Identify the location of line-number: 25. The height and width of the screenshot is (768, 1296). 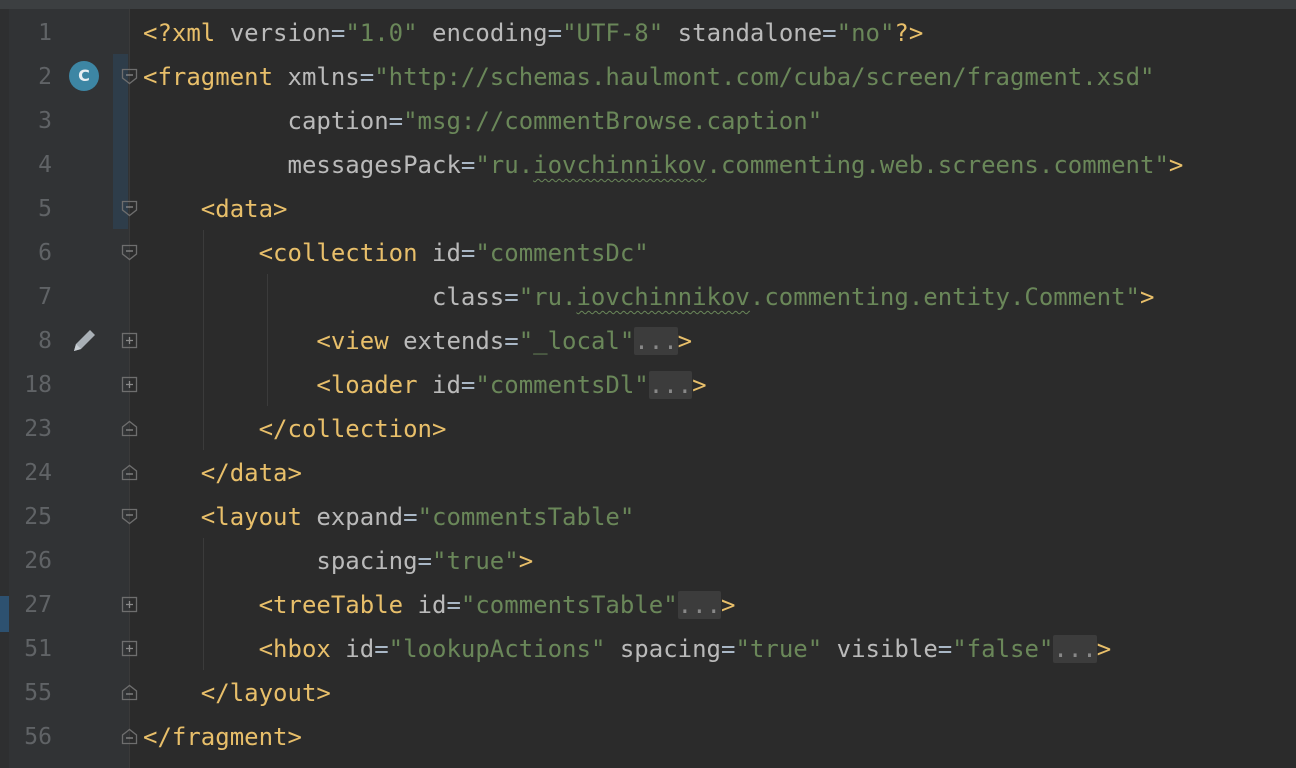
(38, 517).